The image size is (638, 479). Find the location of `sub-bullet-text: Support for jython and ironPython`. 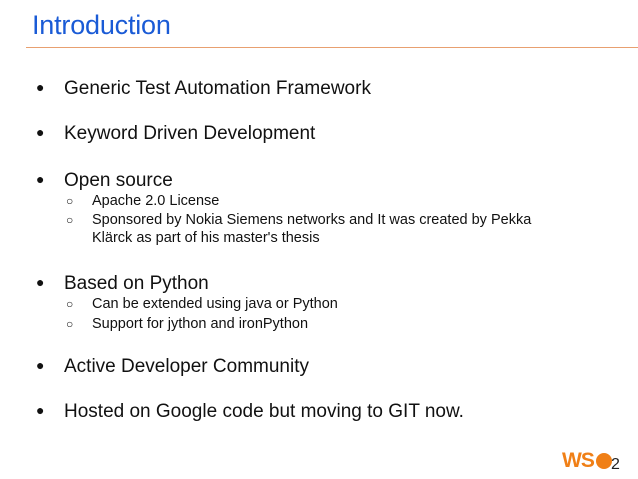

sub-bullet-text: Support for jython and ironPython is located at coordinates (200, 324).